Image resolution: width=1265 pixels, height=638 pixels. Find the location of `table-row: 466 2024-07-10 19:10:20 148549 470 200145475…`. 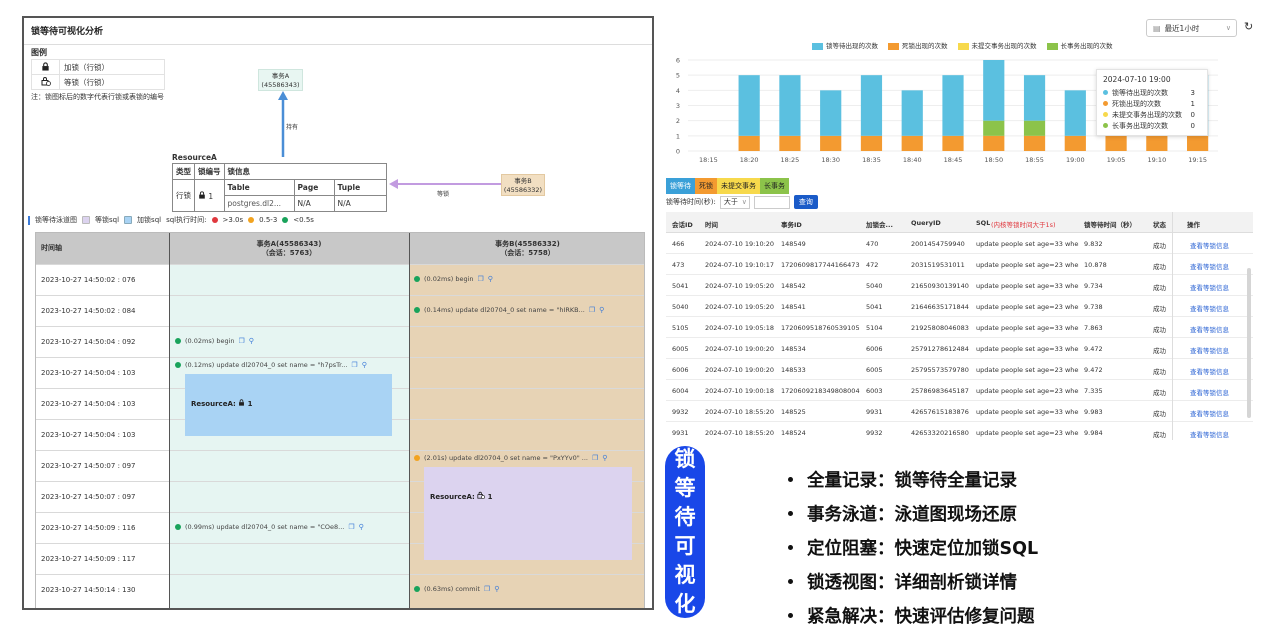

table-row: 466 2024-07-10 19:10:20 148549 470 200145475… is located at coordinates (959, 243).